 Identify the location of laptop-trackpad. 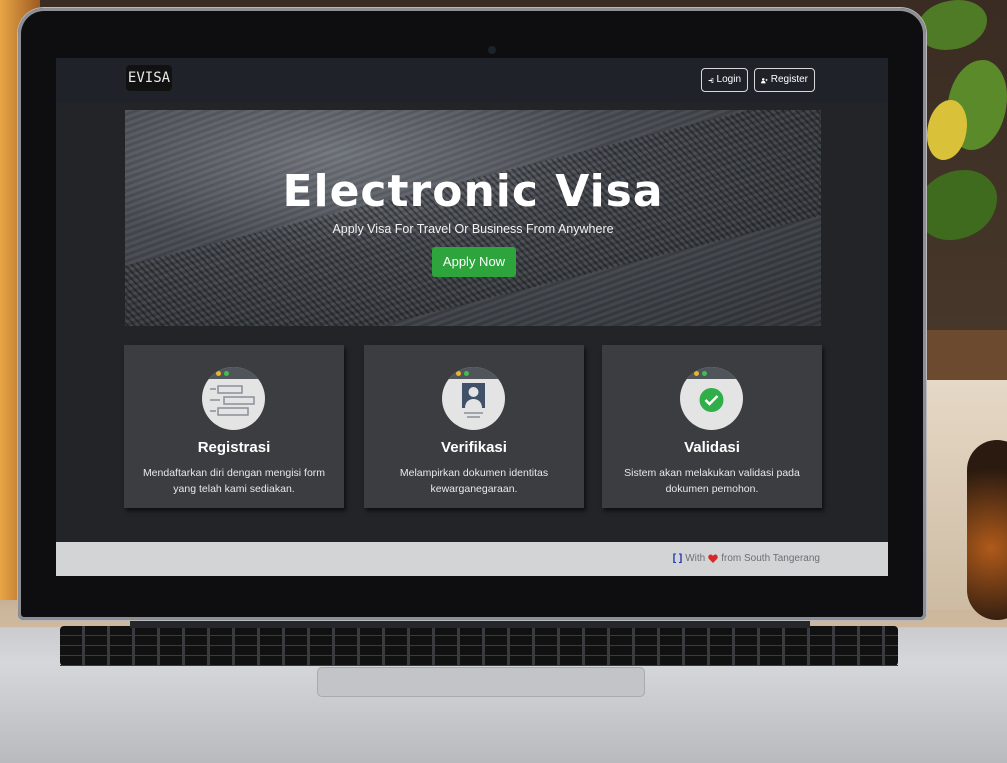
(481, 682).